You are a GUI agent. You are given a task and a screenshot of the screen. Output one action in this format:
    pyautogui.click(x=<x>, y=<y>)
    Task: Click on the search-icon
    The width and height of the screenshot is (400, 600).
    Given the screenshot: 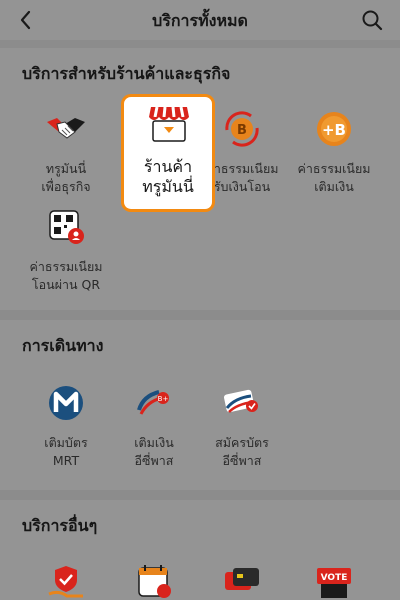 What is the action you would take?
    pyautogui.click(x=372, y=20)
    